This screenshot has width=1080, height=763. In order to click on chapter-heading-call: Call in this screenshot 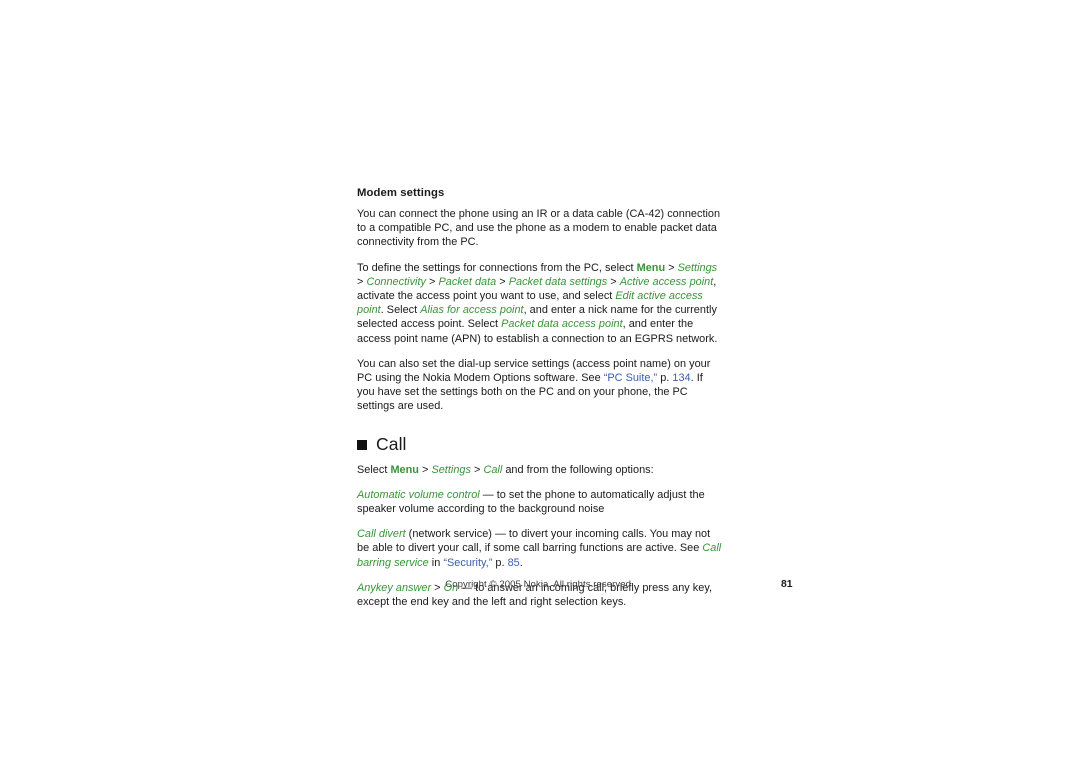, I will do `click(539, 444)`.